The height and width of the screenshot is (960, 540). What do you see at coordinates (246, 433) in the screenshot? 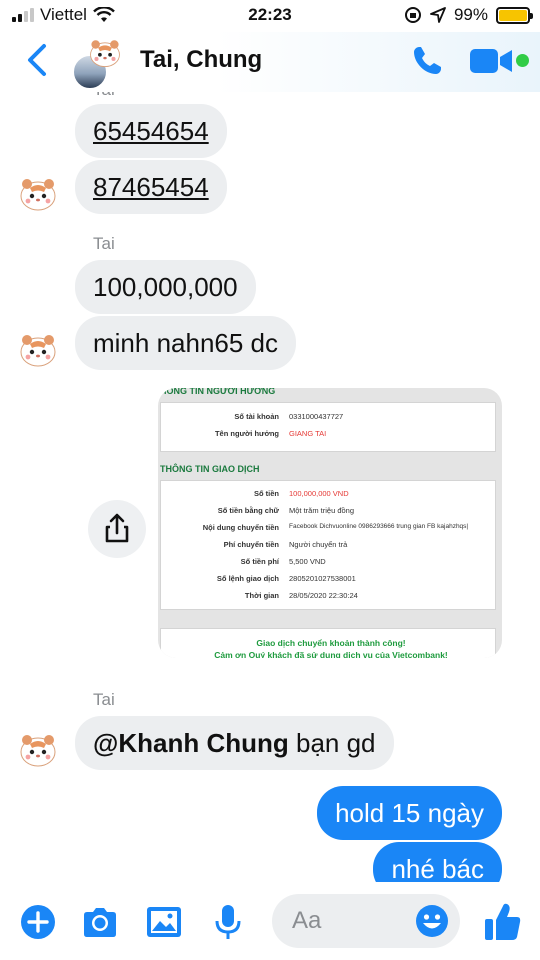
I see `field-label: Tên người hưởng` at bounding box center [246, 433].